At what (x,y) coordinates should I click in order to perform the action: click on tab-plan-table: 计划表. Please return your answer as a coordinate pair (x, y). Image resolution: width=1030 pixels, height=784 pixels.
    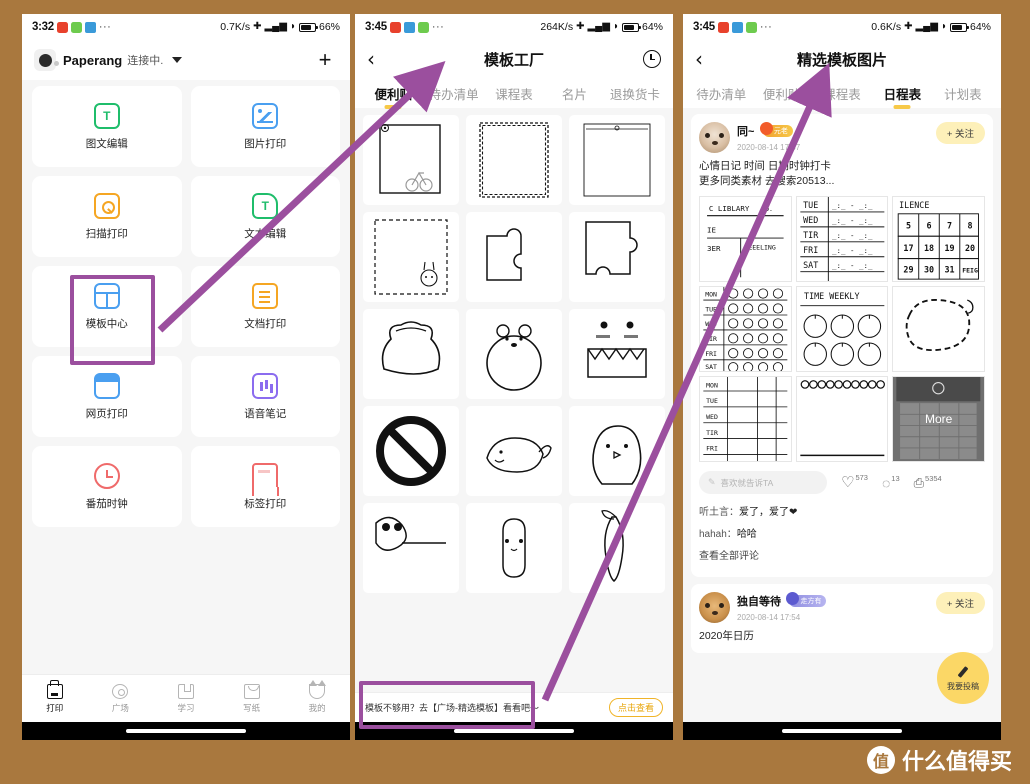
    Looking at the image, I should click on (963, 93).